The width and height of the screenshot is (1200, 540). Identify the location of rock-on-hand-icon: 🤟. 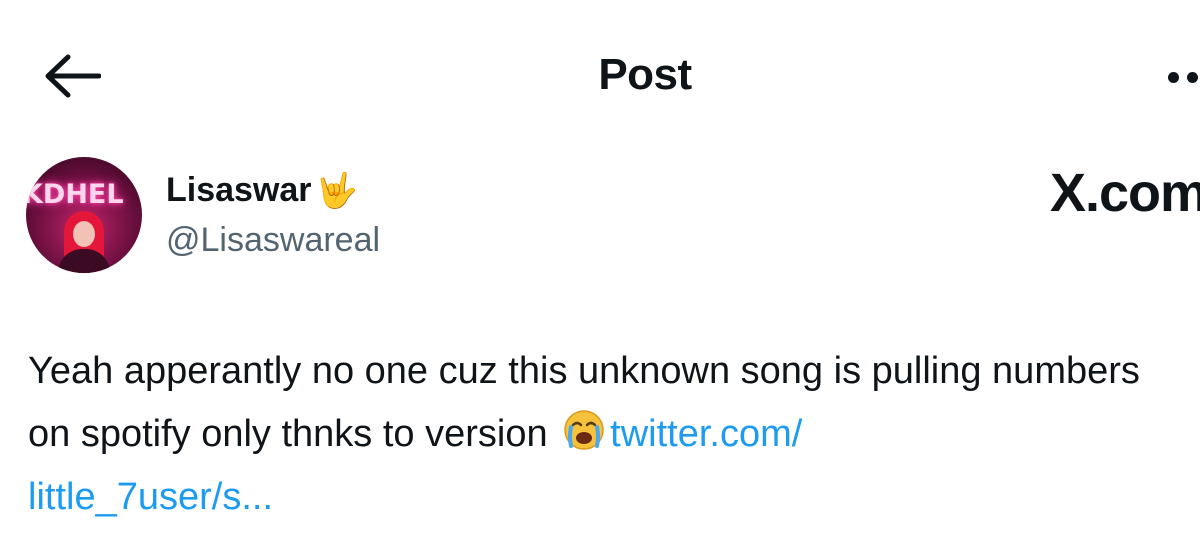
(336, 190).